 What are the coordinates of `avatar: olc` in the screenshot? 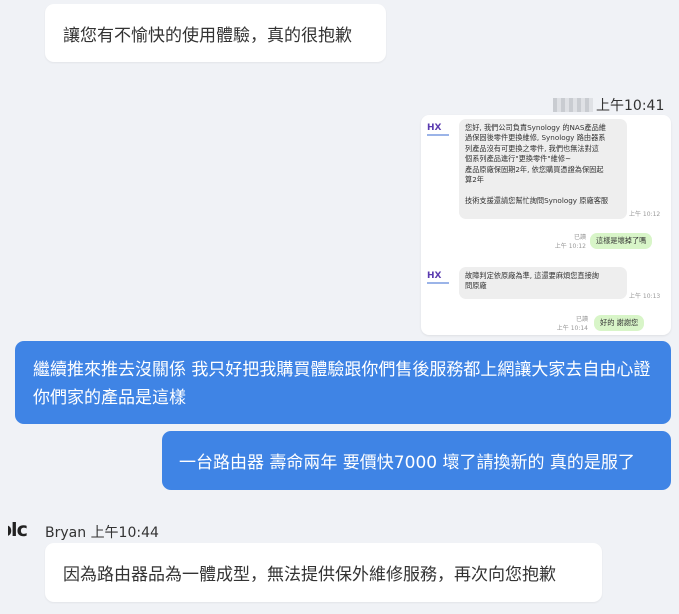 It's located at (22, 530).